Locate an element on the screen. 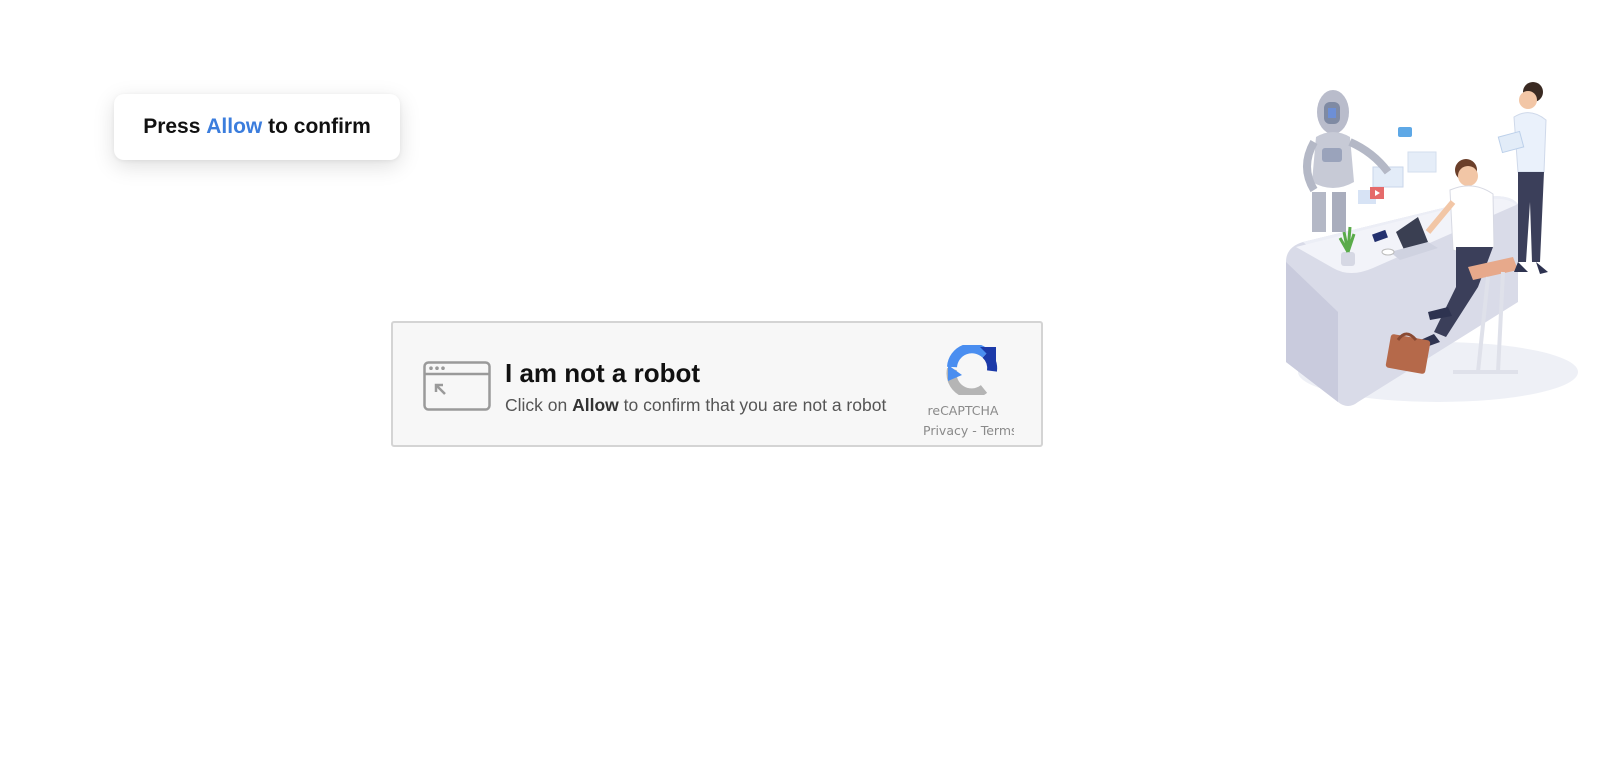 The height and width of the screenshot is (768, 1600). subtitle-prefix: Click on is located at coordinates (536, 405).